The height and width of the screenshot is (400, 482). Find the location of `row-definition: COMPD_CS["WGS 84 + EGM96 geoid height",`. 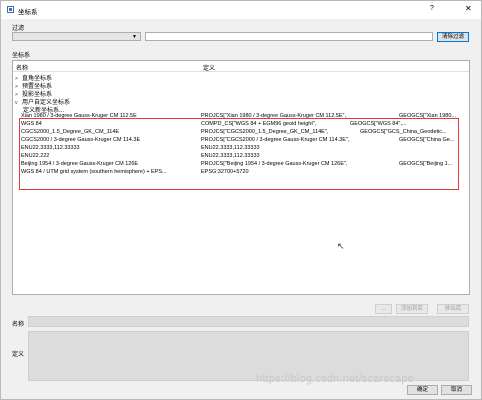

row-definition: COMPD_CS["WGS 84 + EGM96 geoid height", is located at coordinates (259, 124).